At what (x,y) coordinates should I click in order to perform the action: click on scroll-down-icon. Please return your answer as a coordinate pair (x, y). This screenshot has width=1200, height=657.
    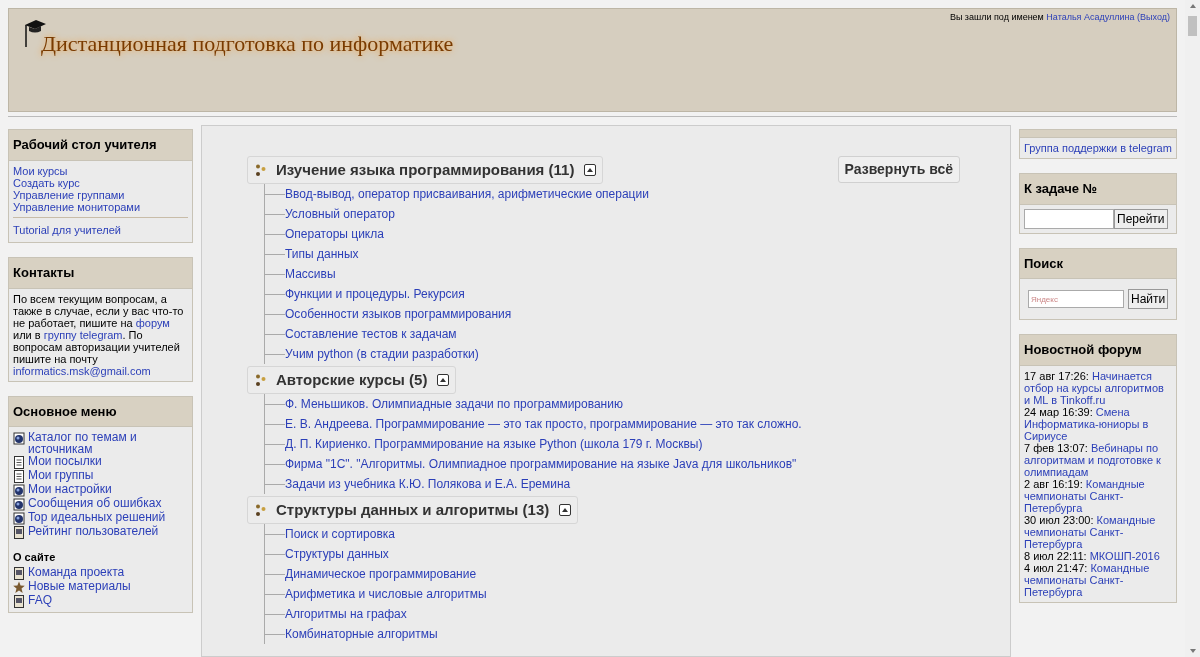
    Looking at the image, I should click on (1192, 651).